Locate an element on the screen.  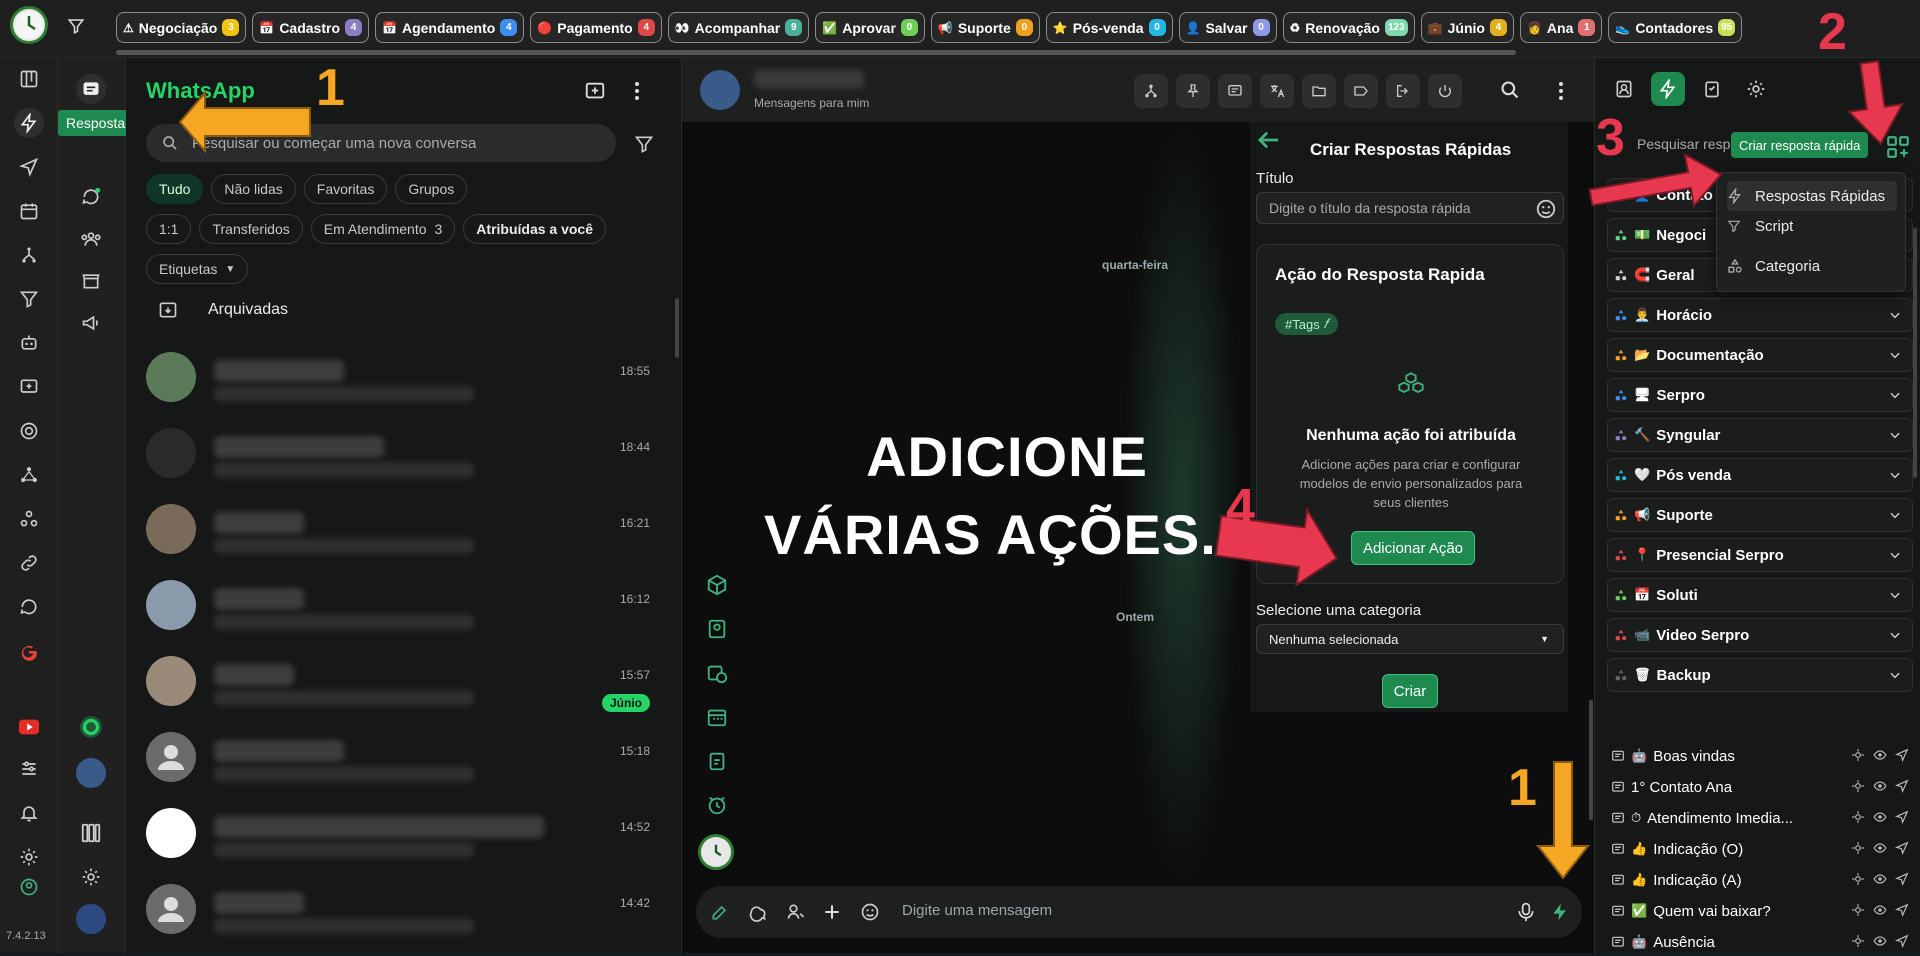
annotation-number-3: 3 is located at coordinates (1610, 138).